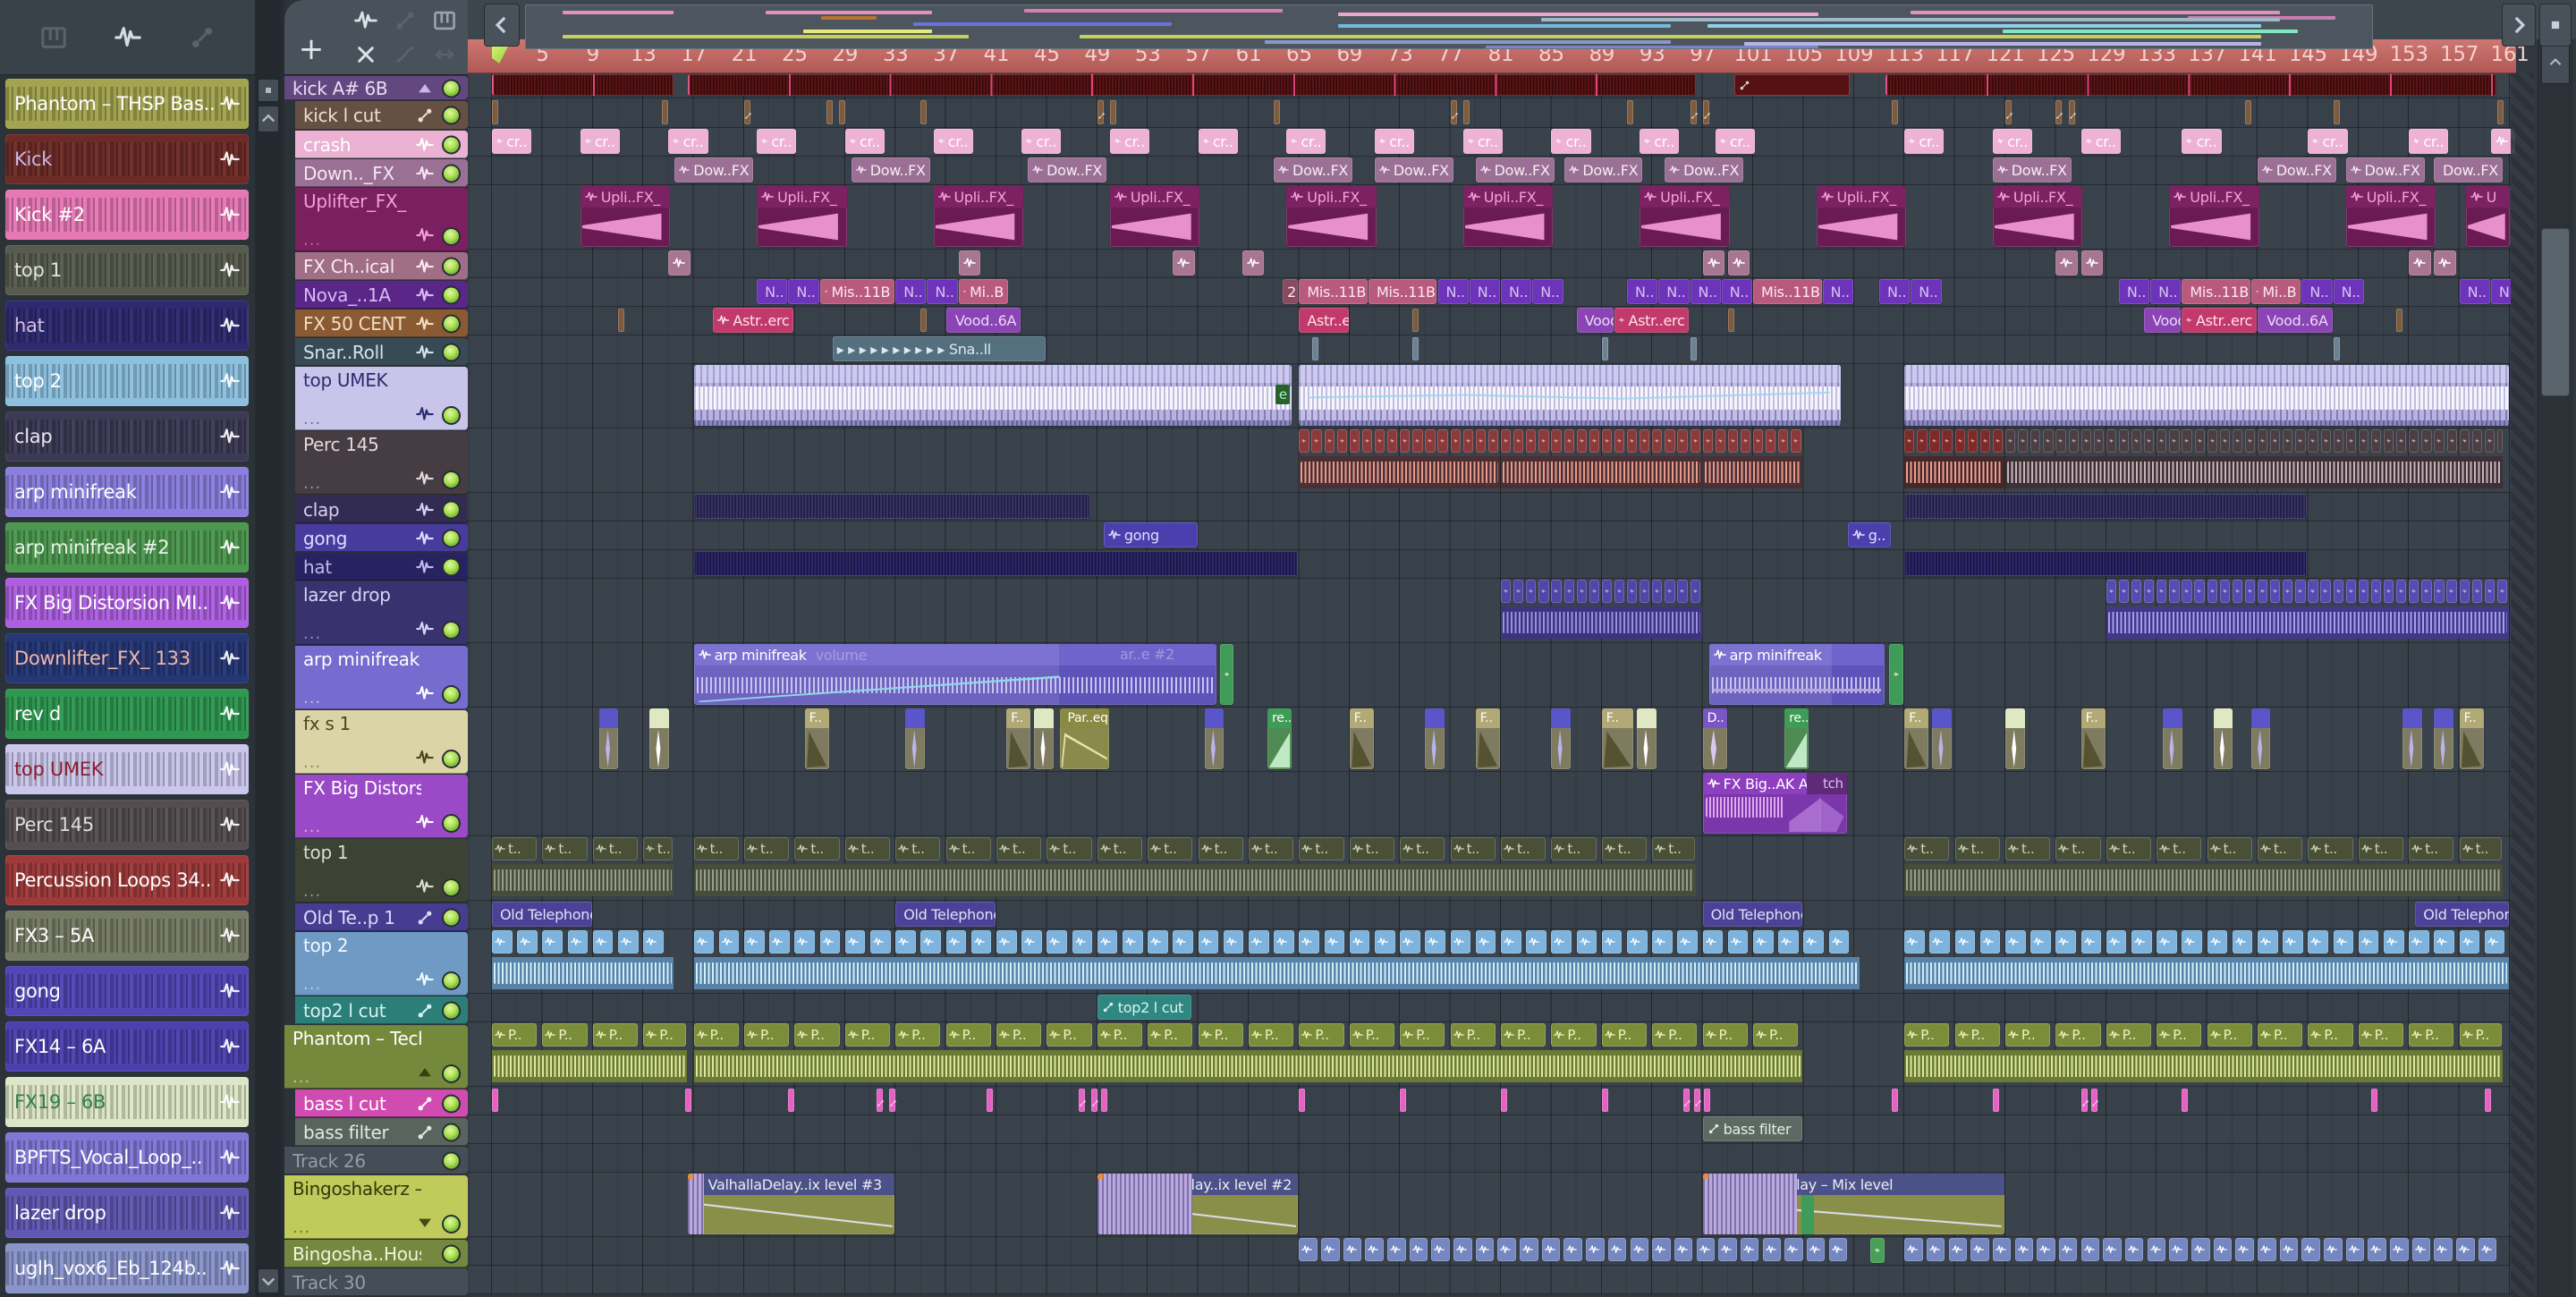 This screenshot has height=1297, width=2576. Describe the element at coordinates (1796, 738) in the screenshot. I see `fx-clip: re..` at that location.